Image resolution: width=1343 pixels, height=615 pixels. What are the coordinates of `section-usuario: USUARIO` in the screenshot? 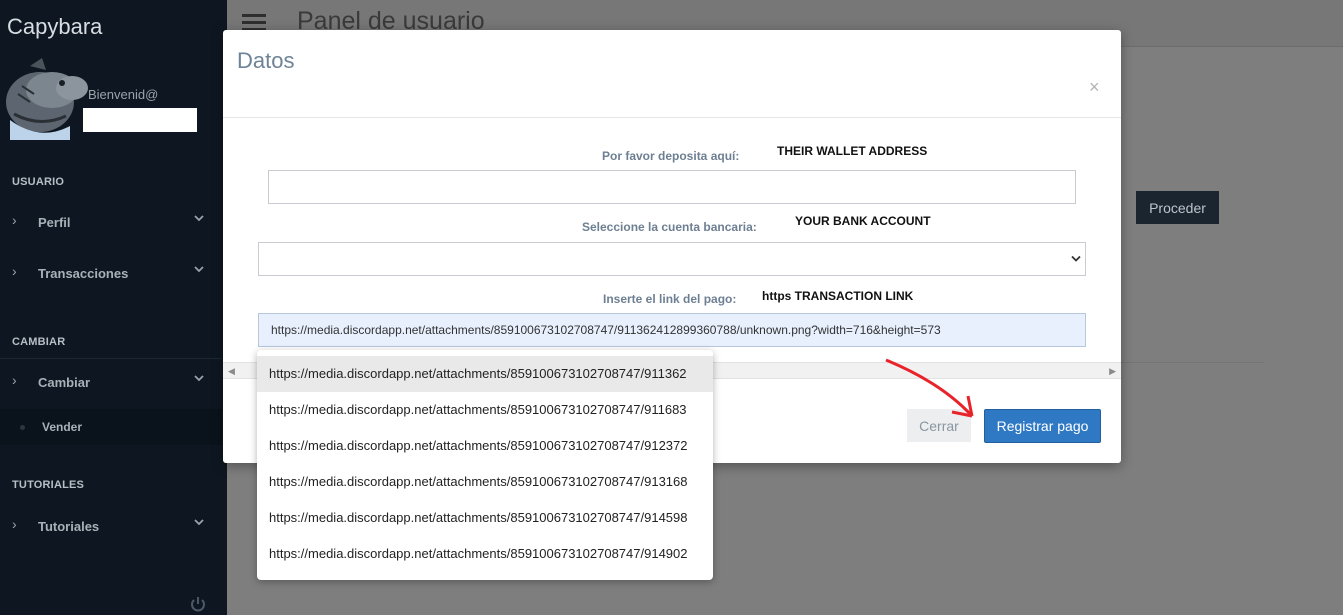 It's located at (38, 182).